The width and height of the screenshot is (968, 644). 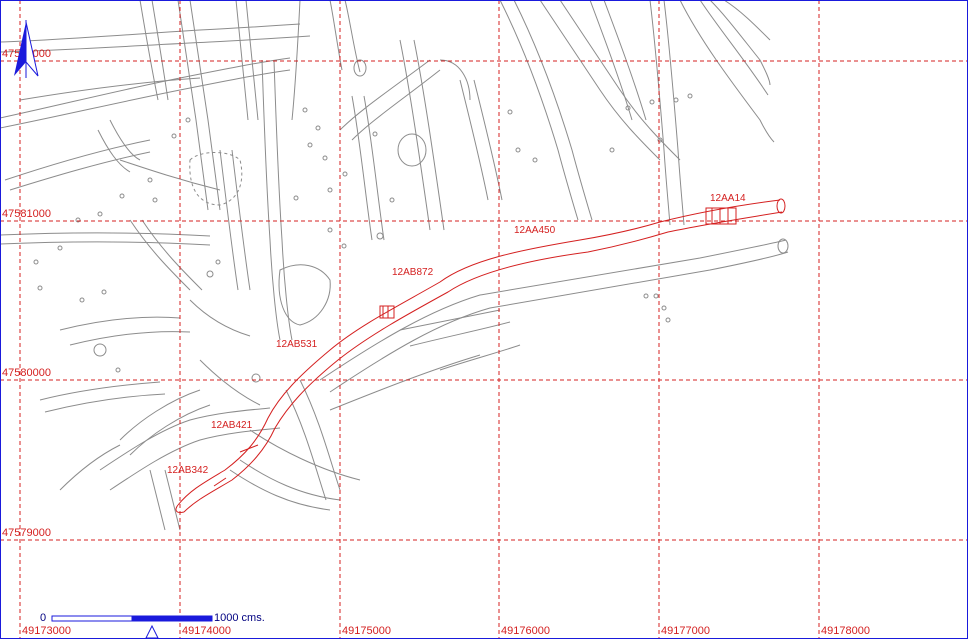 I want to click on scale-end-label: 1000 cms., so click(x=239, y=618).